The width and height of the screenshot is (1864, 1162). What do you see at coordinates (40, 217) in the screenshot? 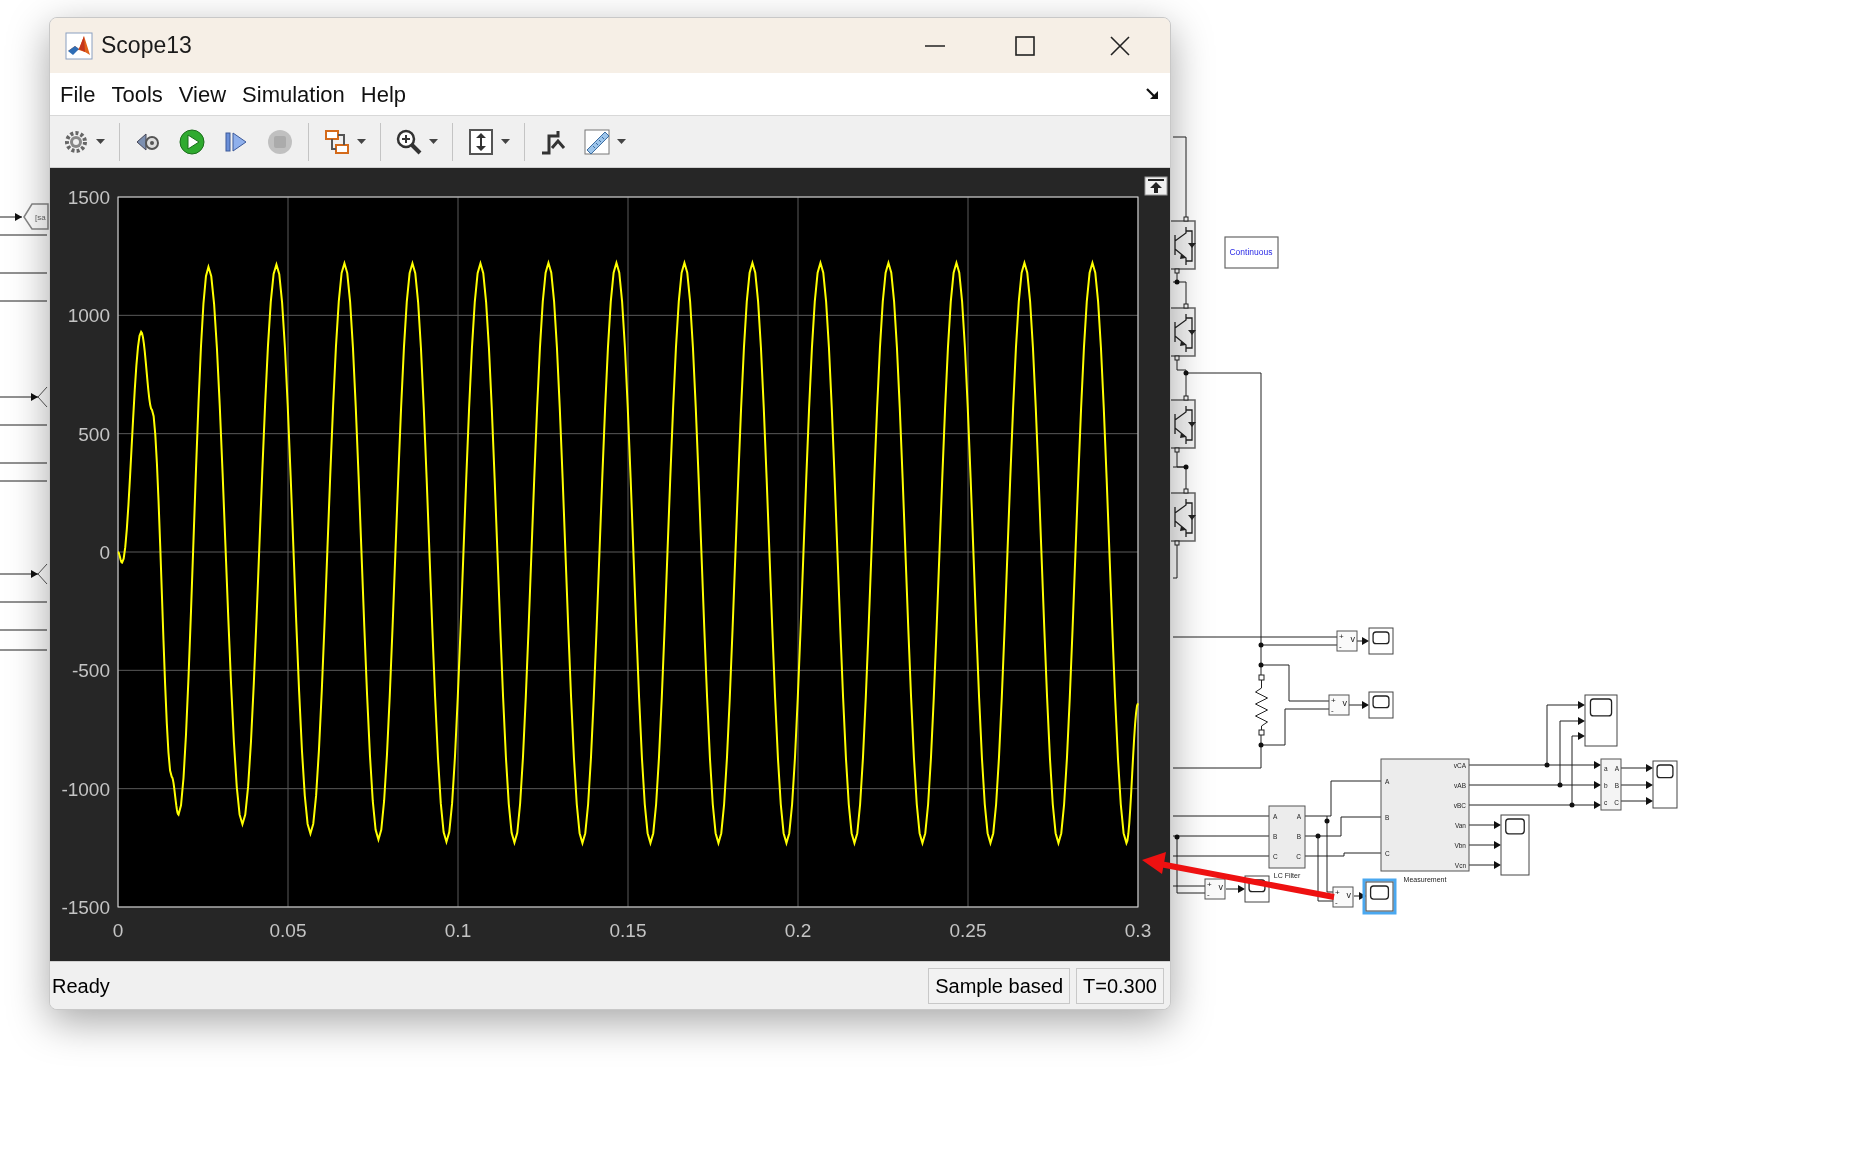
I see `goto-tag-label: [sa` at bounding box center [40, 217].